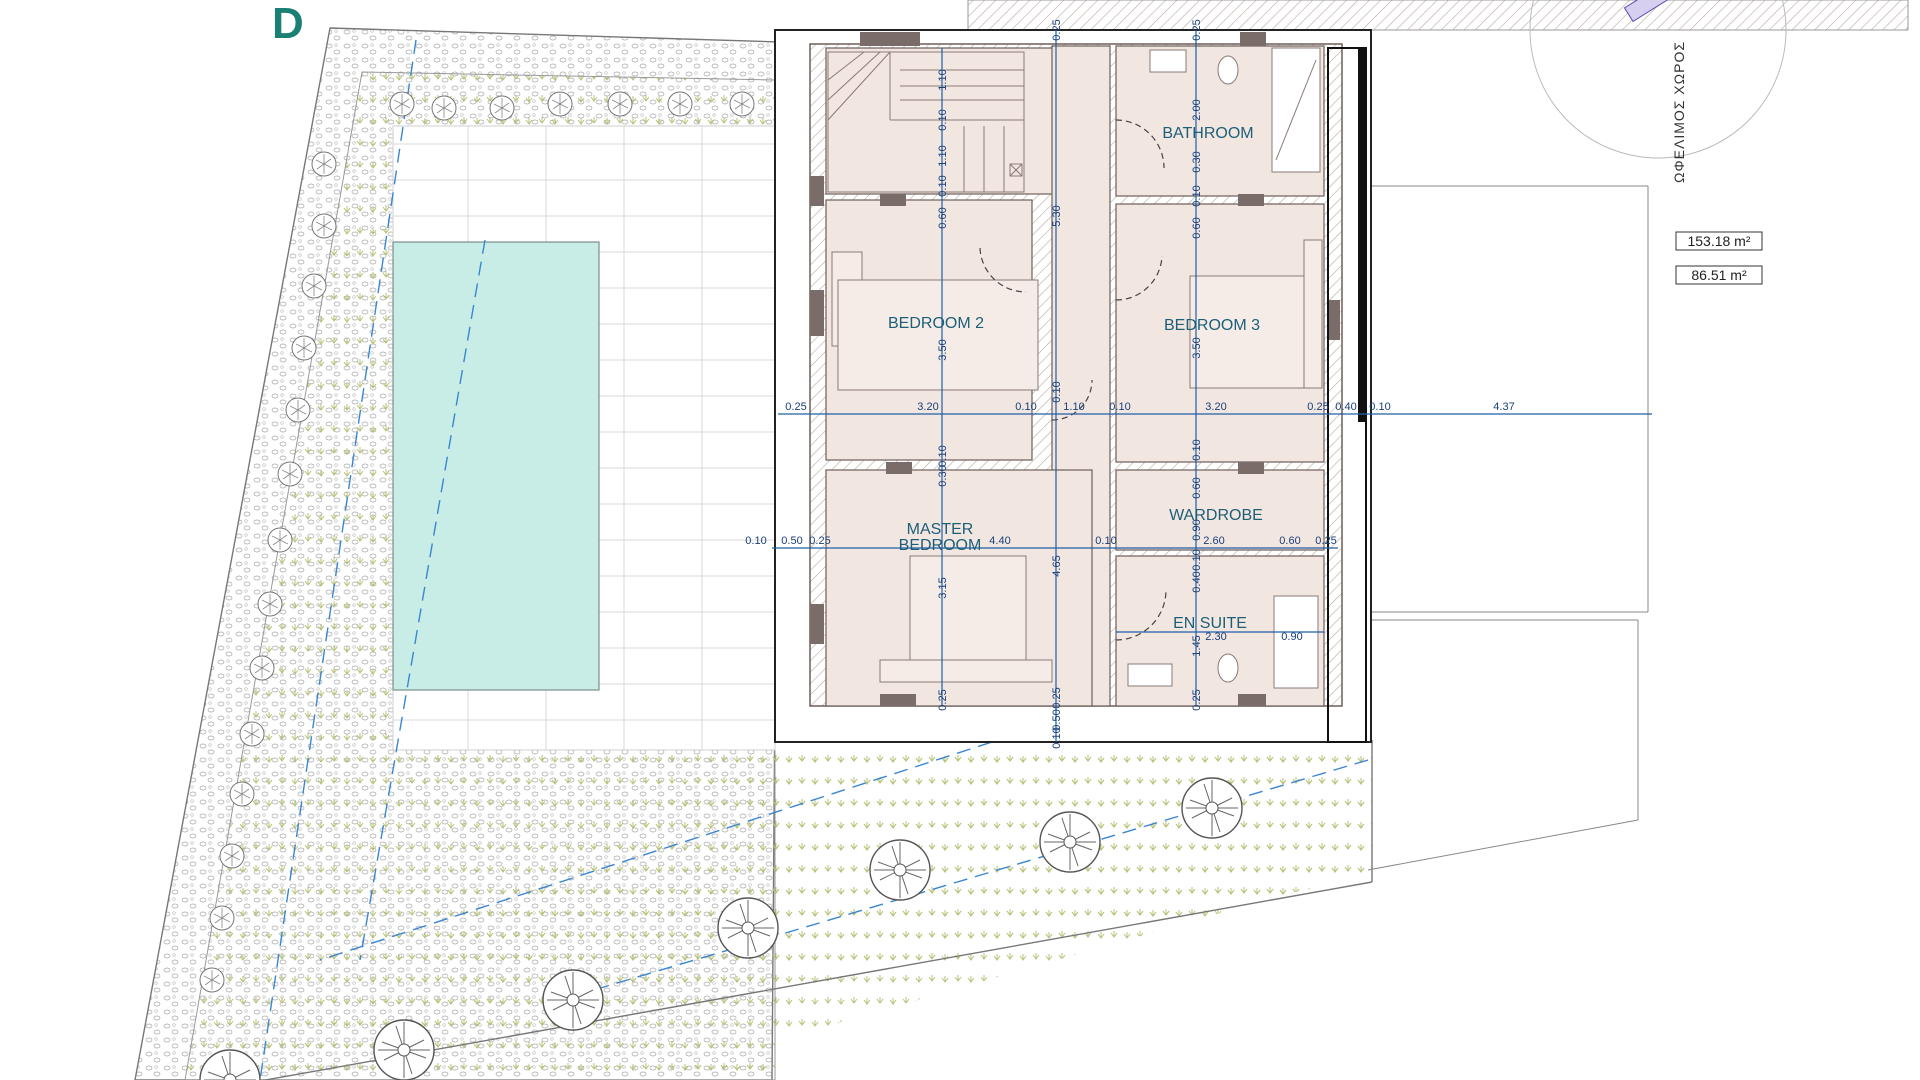 Image resolution: width=1920 pixels, height=1080 pixels. I want to click on dim-vr-6: 0.10, so click(1197, 449).